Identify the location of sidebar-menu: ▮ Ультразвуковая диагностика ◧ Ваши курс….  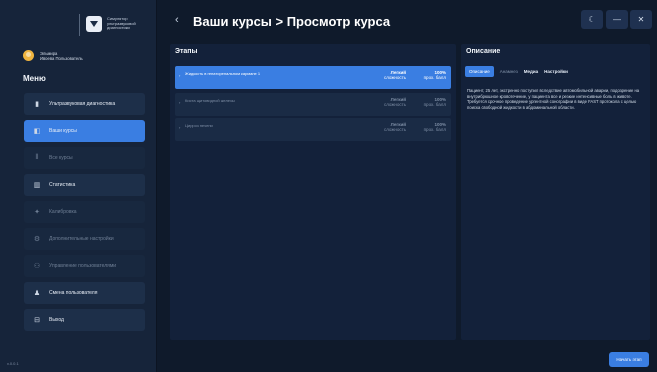
(84, 214).